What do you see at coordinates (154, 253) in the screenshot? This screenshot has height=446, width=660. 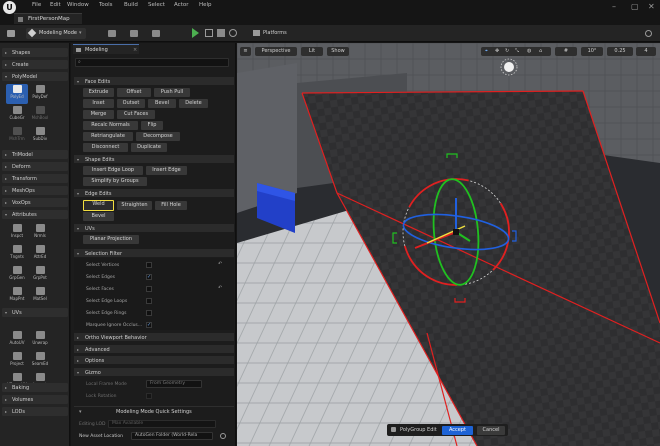 I see `section-selection-filter: ▾ Selection Filter` at bounding box center [154, 253].